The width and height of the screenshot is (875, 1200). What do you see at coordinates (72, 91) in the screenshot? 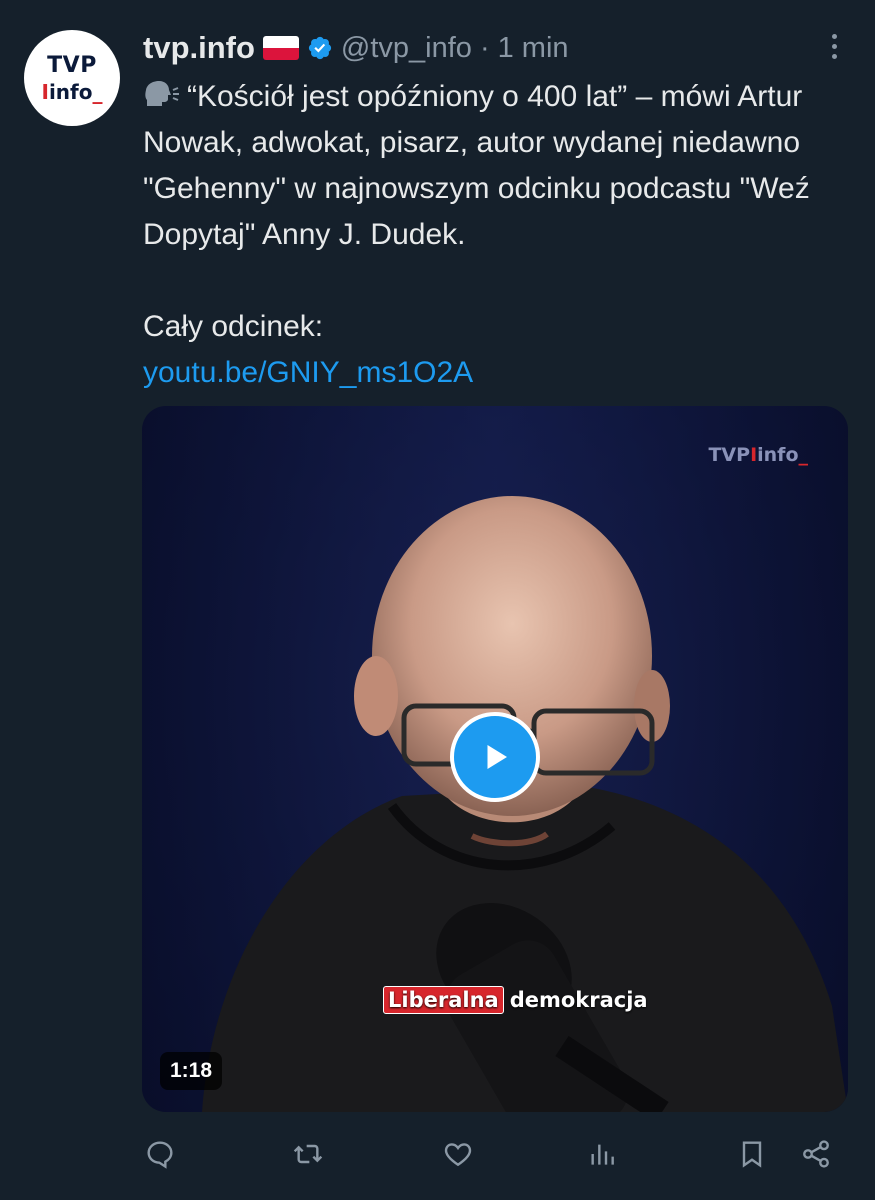
I see `avatar-text-info: Iinfo_` at bounding box center [72, 91].